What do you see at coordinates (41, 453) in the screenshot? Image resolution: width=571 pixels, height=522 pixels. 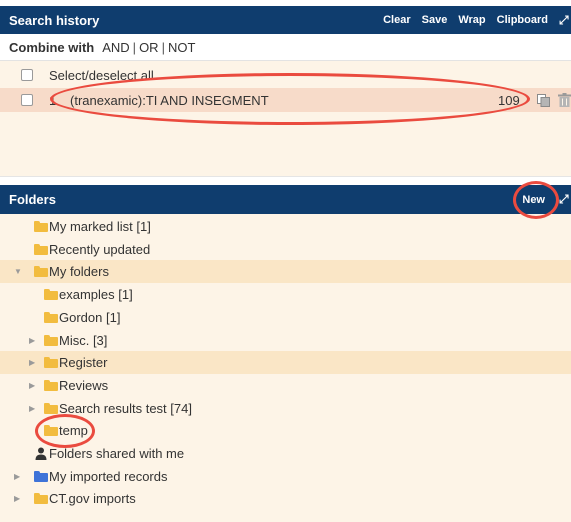 I see `person-icon` at bounding box center [41, 453].